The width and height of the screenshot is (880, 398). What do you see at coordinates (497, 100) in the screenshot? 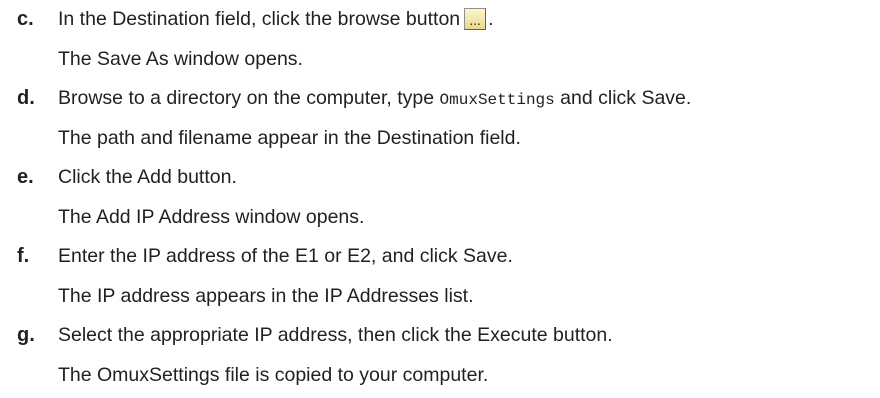
I see `filename-code: OmuxSettings` at bounding box center [497, 100].